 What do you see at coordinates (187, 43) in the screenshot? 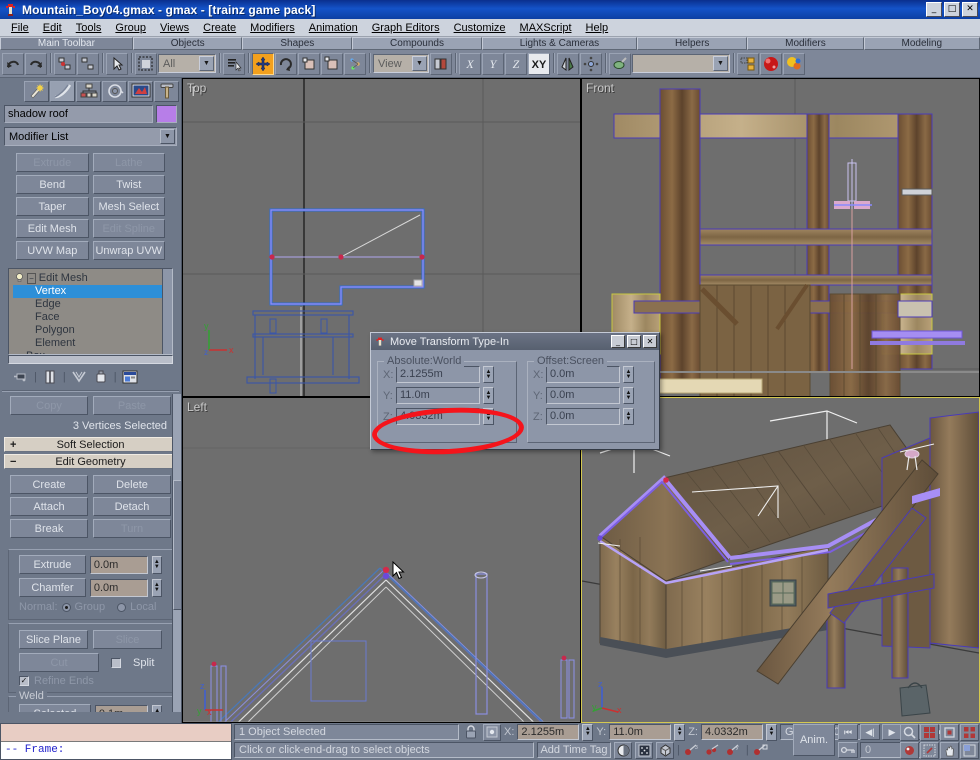
I see `tab-objects: Objects` at bounding box center [187, 43].